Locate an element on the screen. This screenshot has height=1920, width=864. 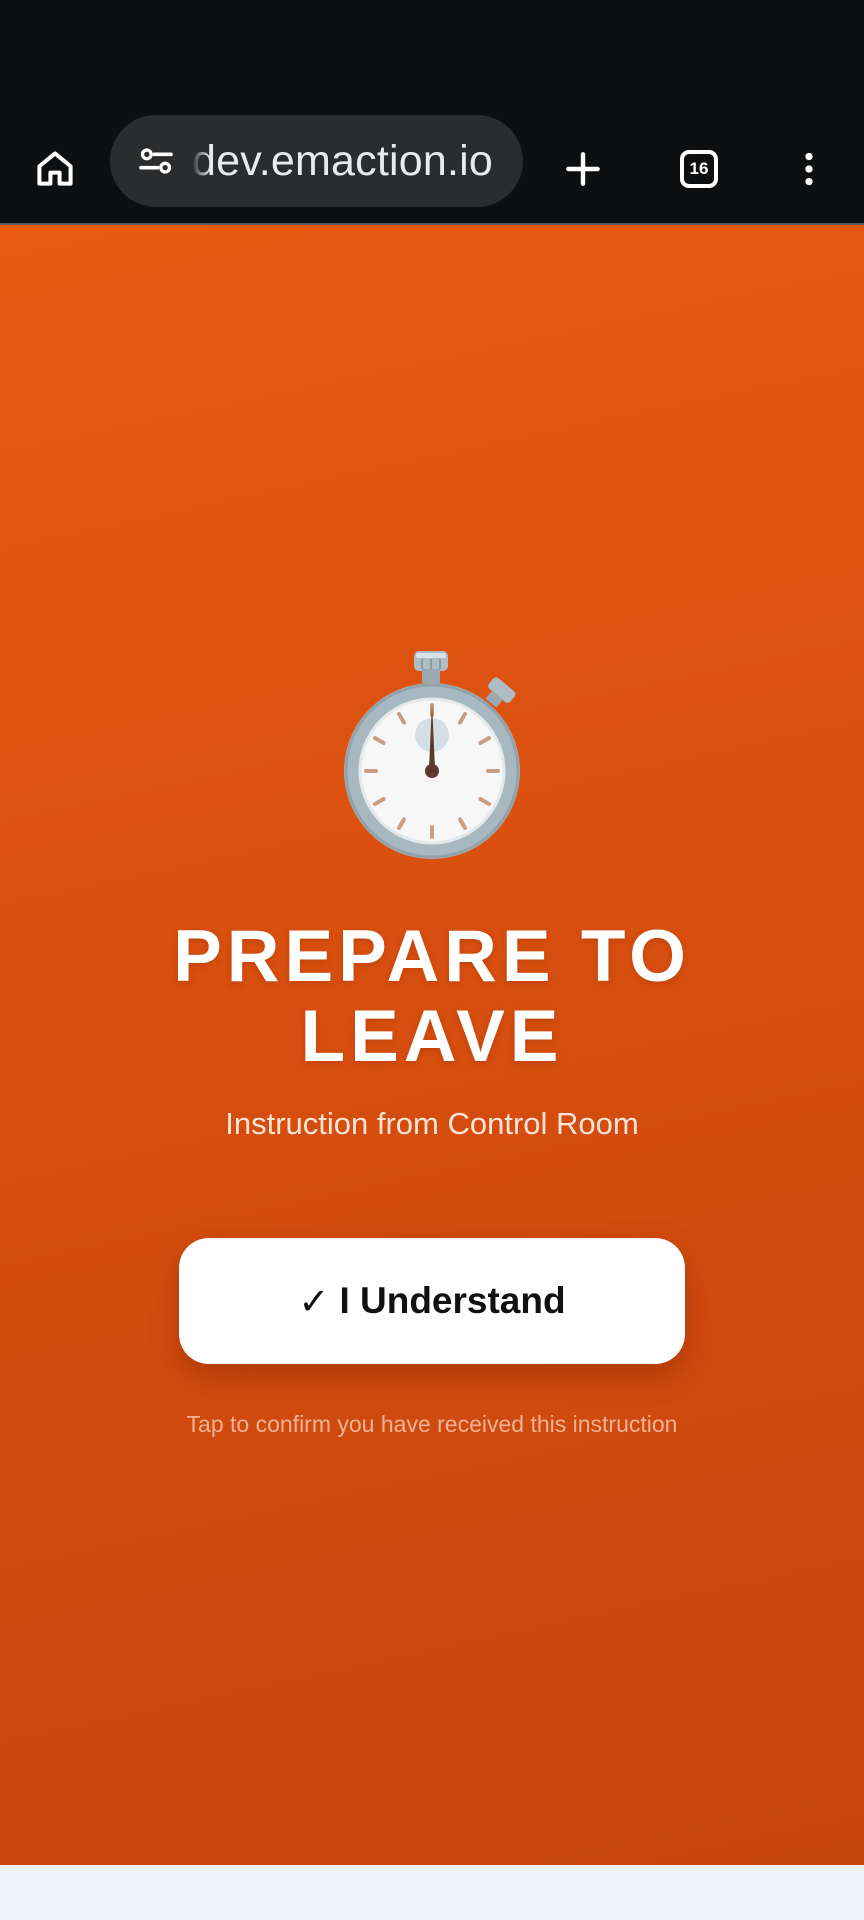
alert-headline: PREPARE TO LEAVE is located at coordinates (432, 997).